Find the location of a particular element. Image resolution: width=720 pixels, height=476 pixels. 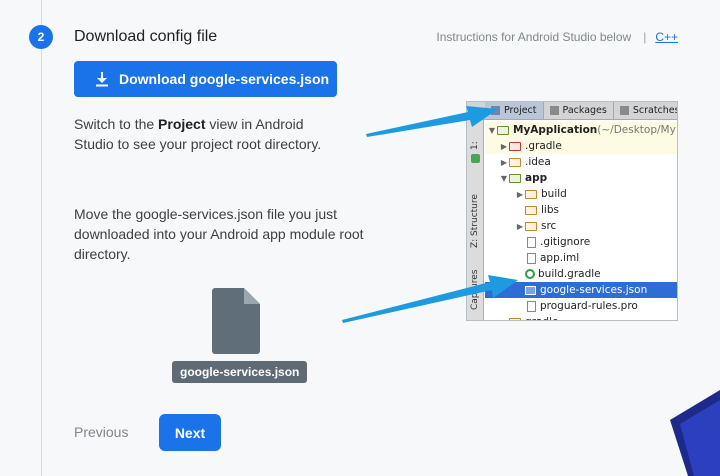

arrow-to-json-file is located at coordinates (430, 299).